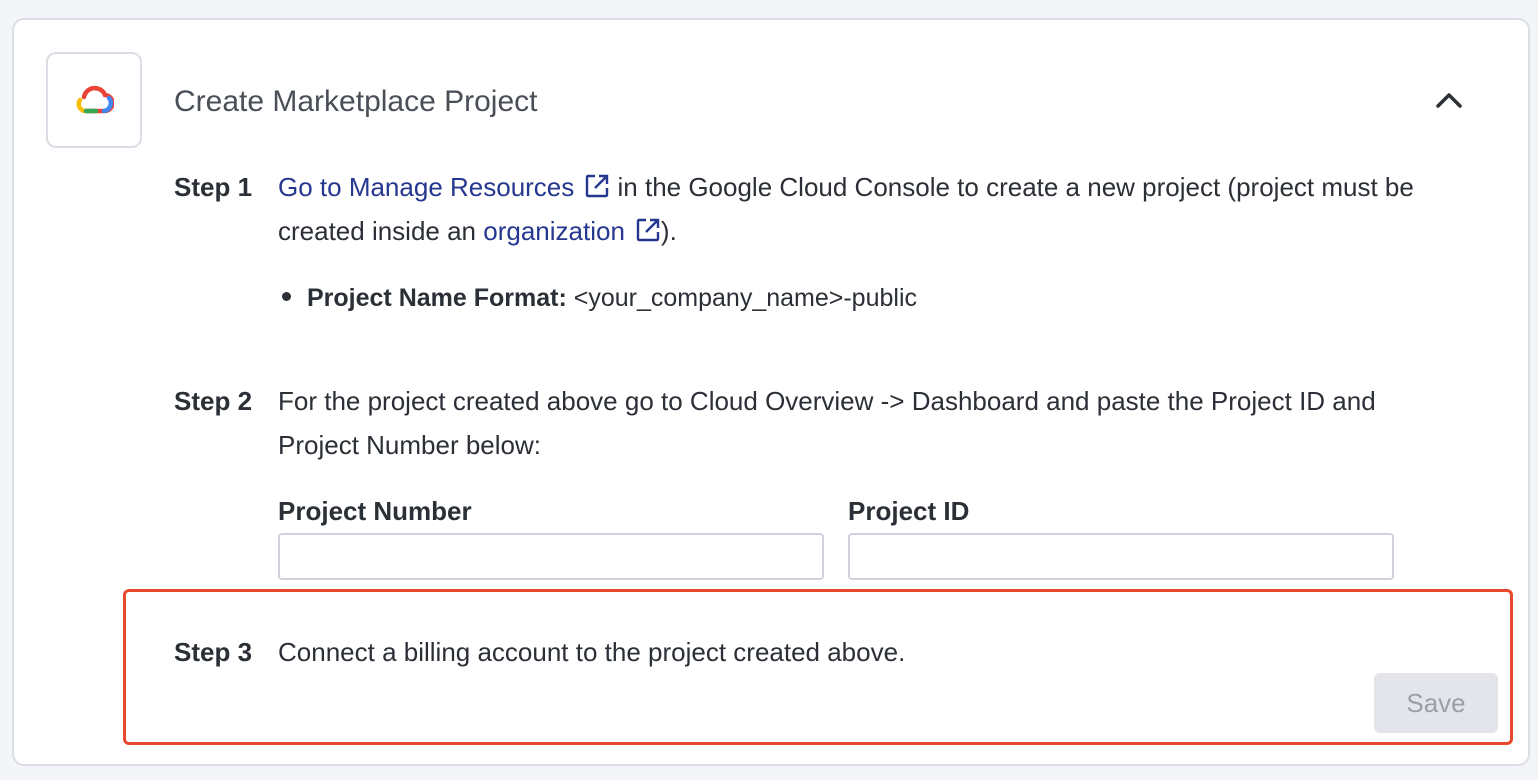 The image size is (1538, 780). I want to click on step-3-label: Step 3, so click(213, 652).